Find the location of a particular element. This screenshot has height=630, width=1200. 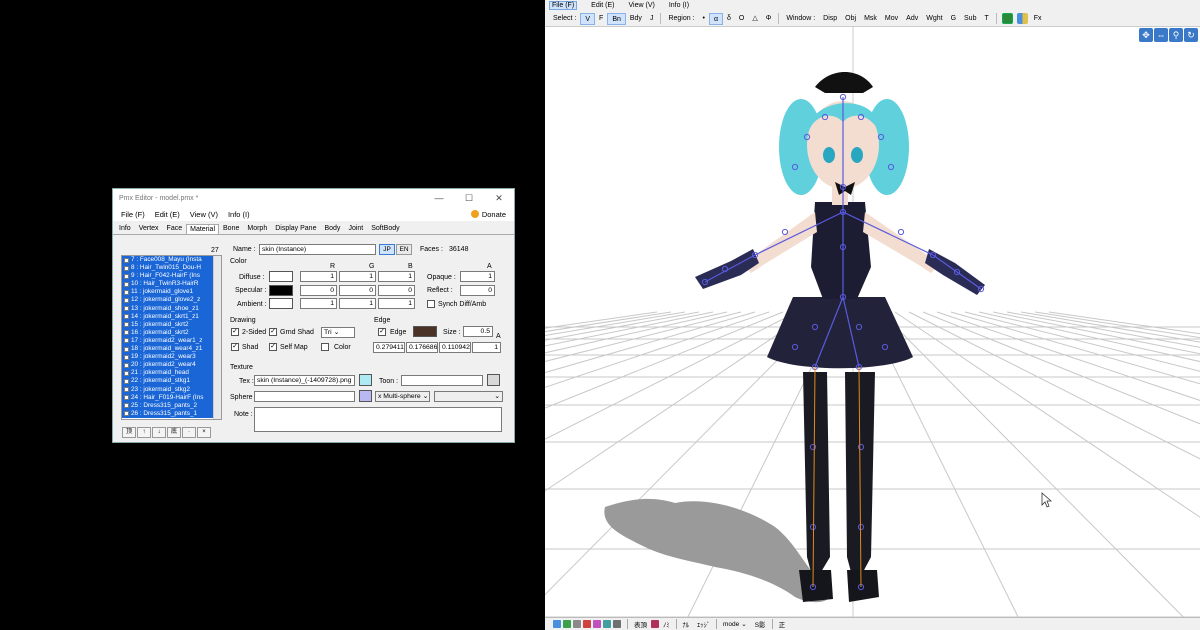

toon-preview is located at coordinates (493, 380).